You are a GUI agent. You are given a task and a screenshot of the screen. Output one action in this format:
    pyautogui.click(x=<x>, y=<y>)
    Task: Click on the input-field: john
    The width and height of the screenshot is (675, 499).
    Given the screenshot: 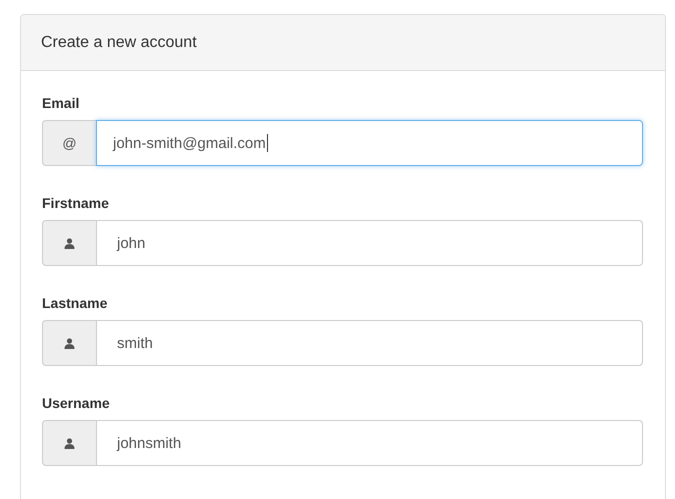 What is the action you would take?
    pyautogui.click(x=369, y=243)
    